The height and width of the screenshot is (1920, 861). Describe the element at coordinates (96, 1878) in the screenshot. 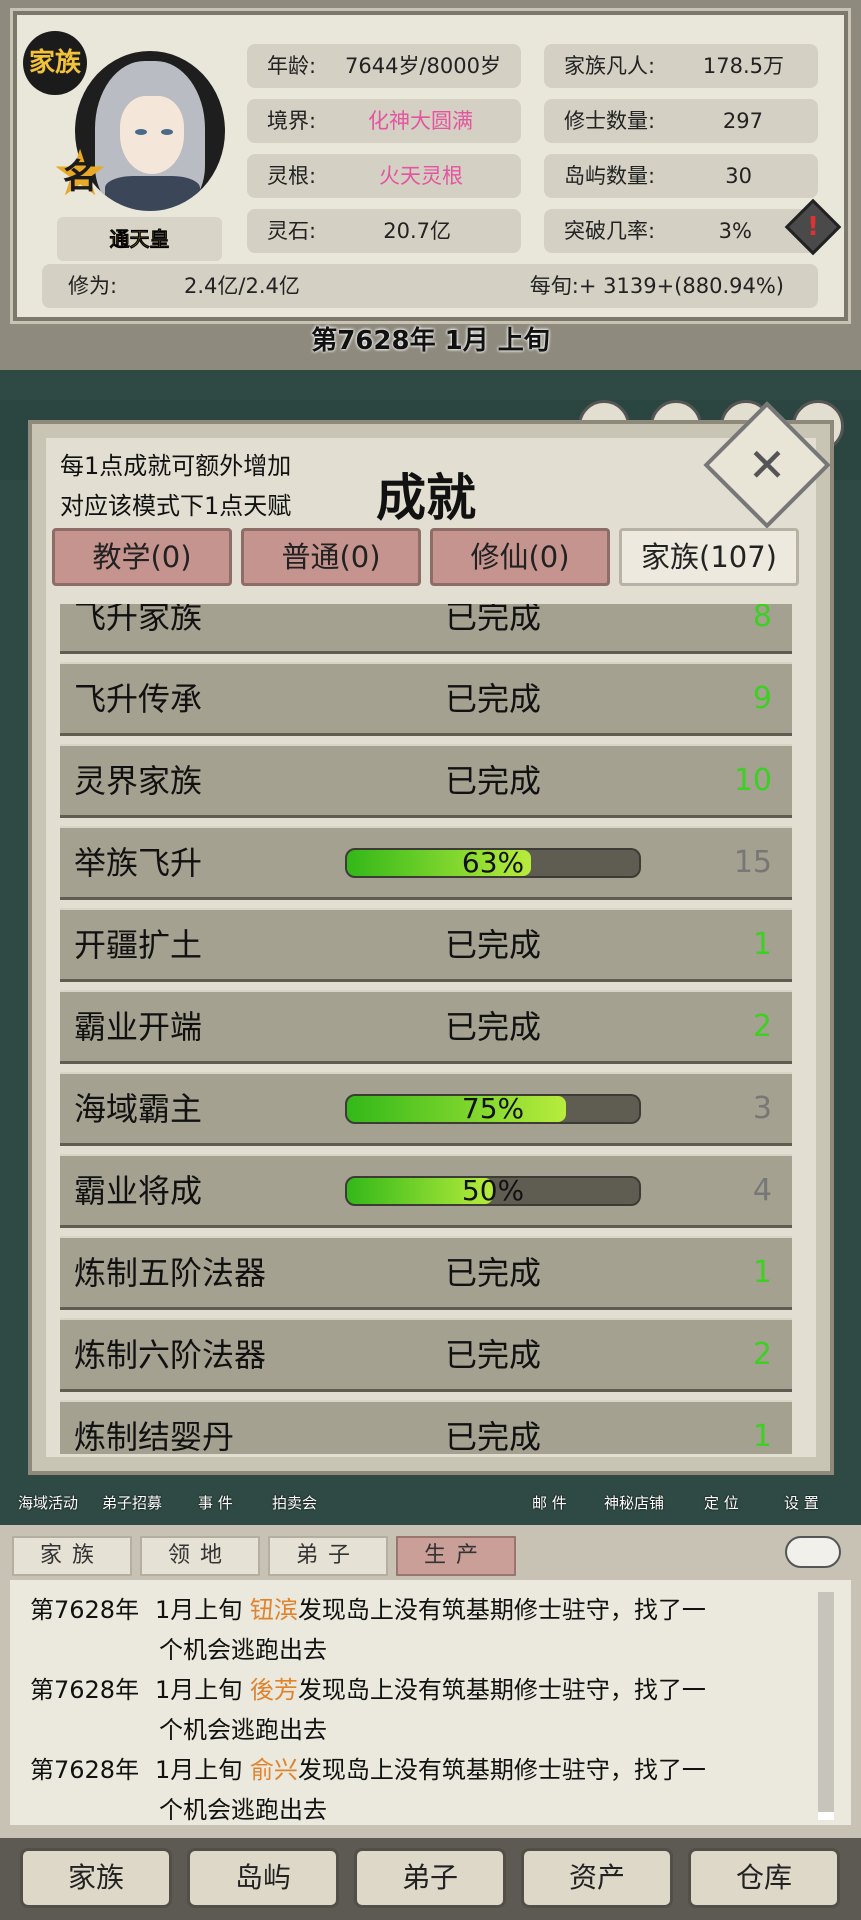

I see `nav-family: 家族` at that location.